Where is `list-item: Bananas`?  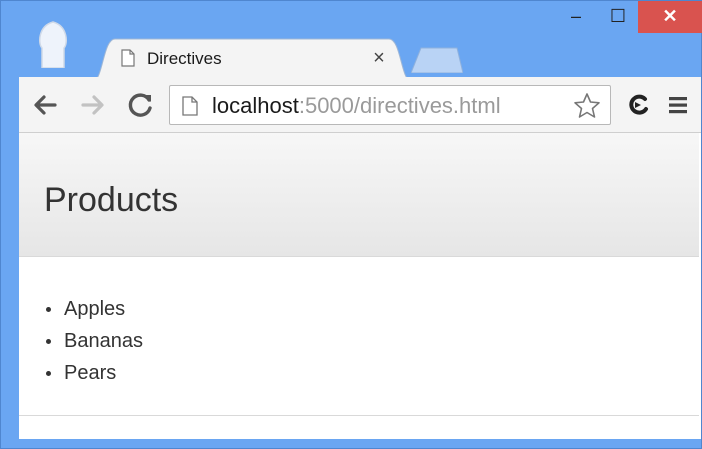
list-item: Bananas is located at coordinates (81, 341).